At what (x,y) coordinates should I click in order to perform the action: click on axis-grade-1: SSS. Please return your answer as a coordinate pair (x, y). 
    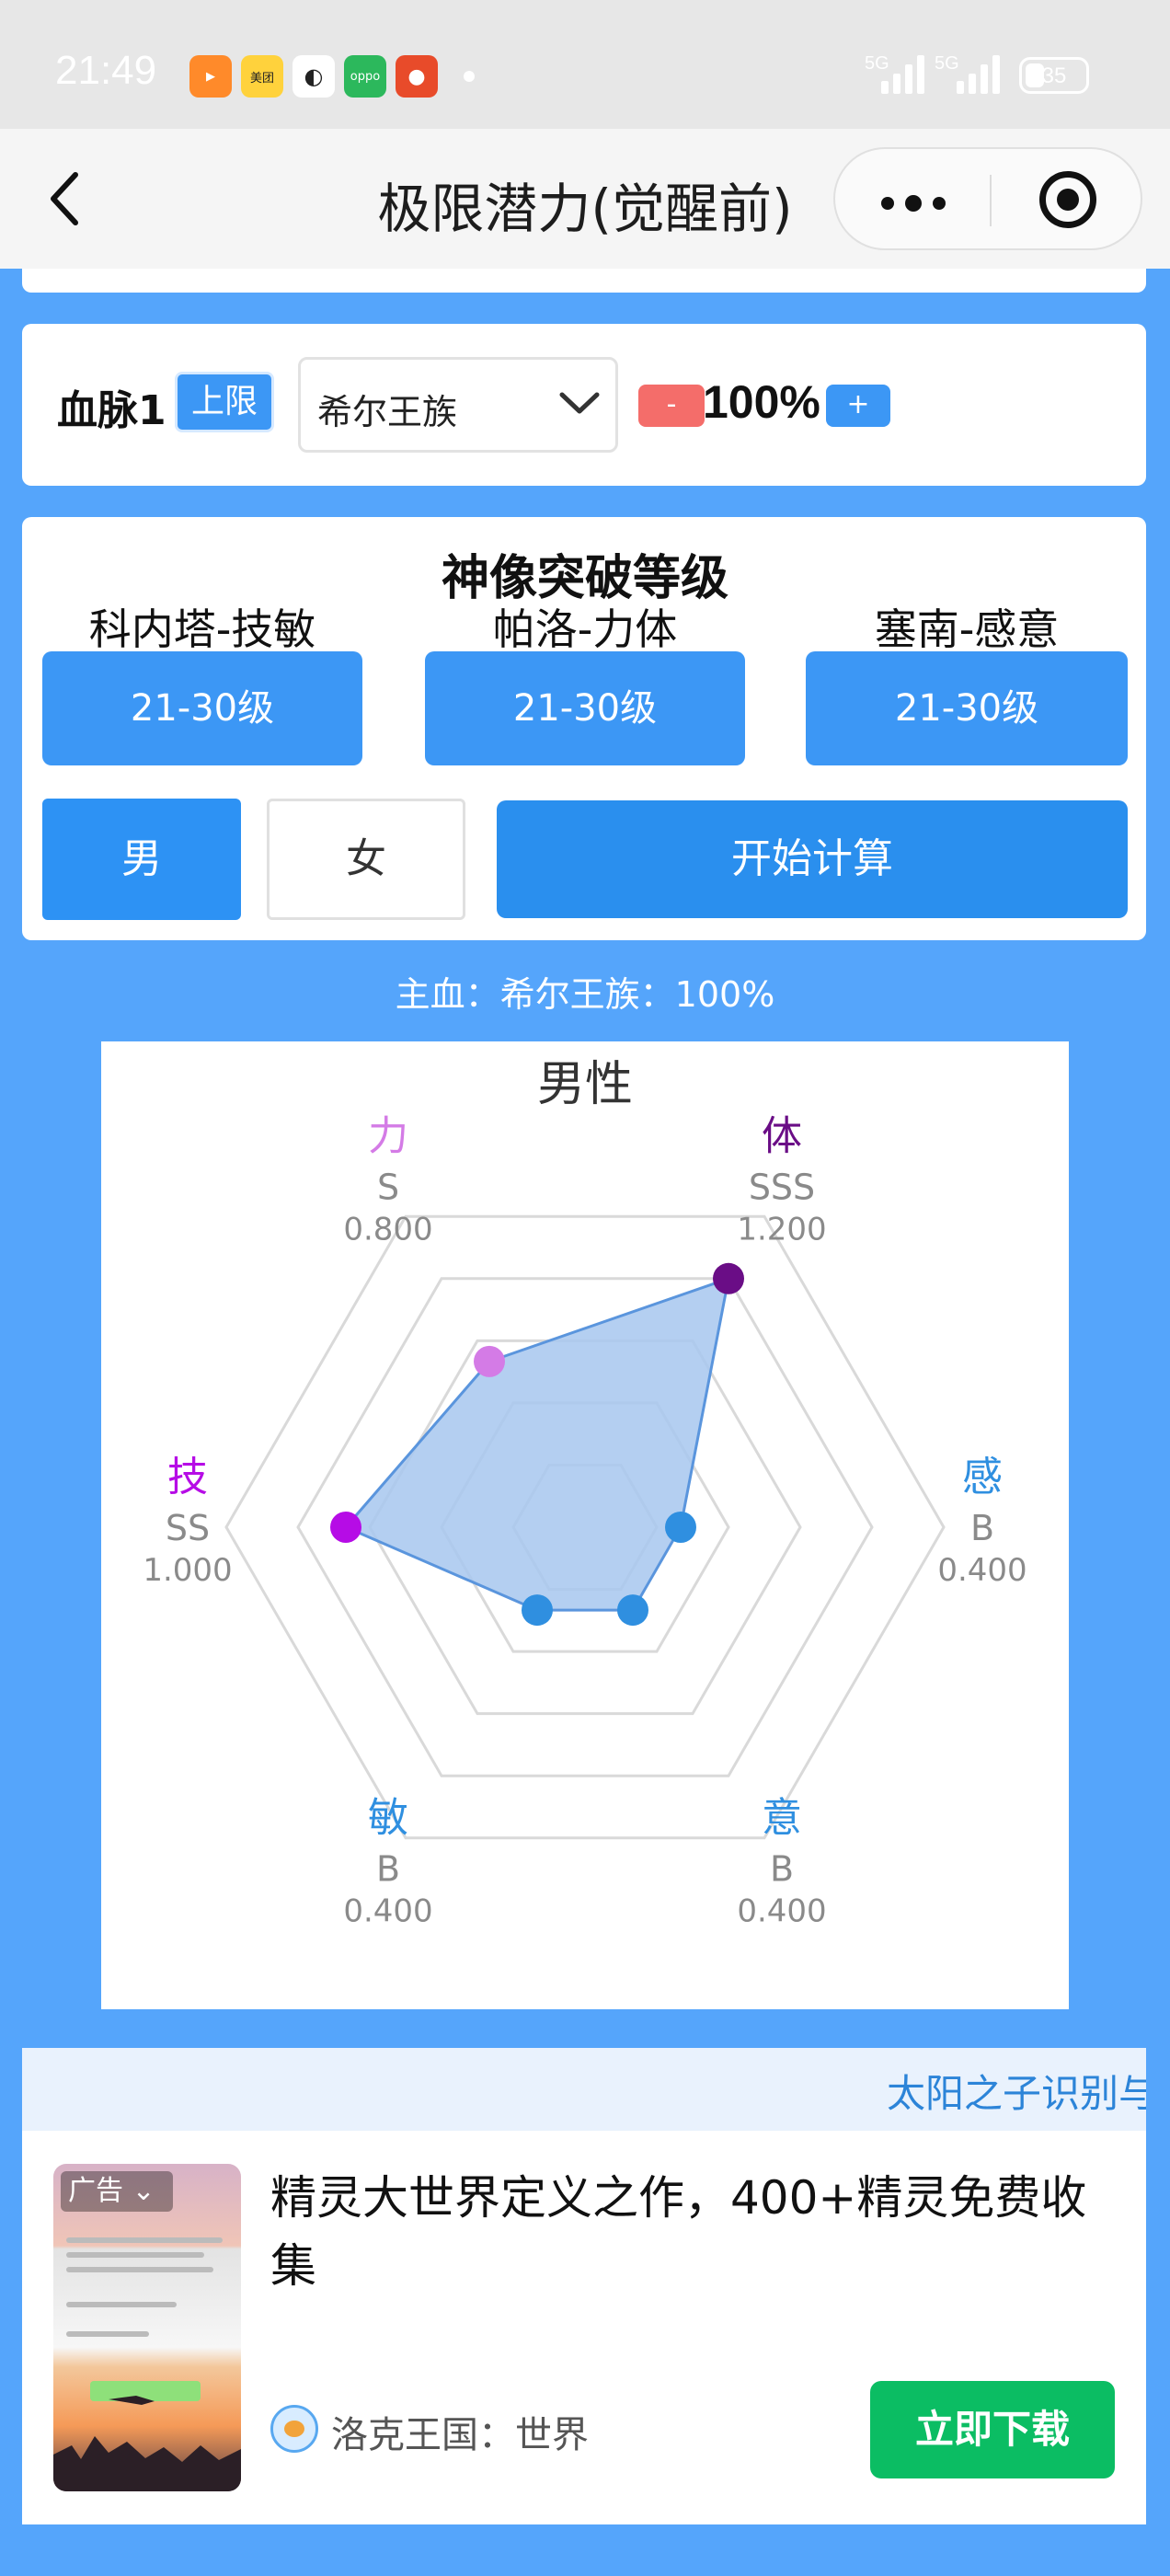
    Looking at the image, I should click on (782, 1187).